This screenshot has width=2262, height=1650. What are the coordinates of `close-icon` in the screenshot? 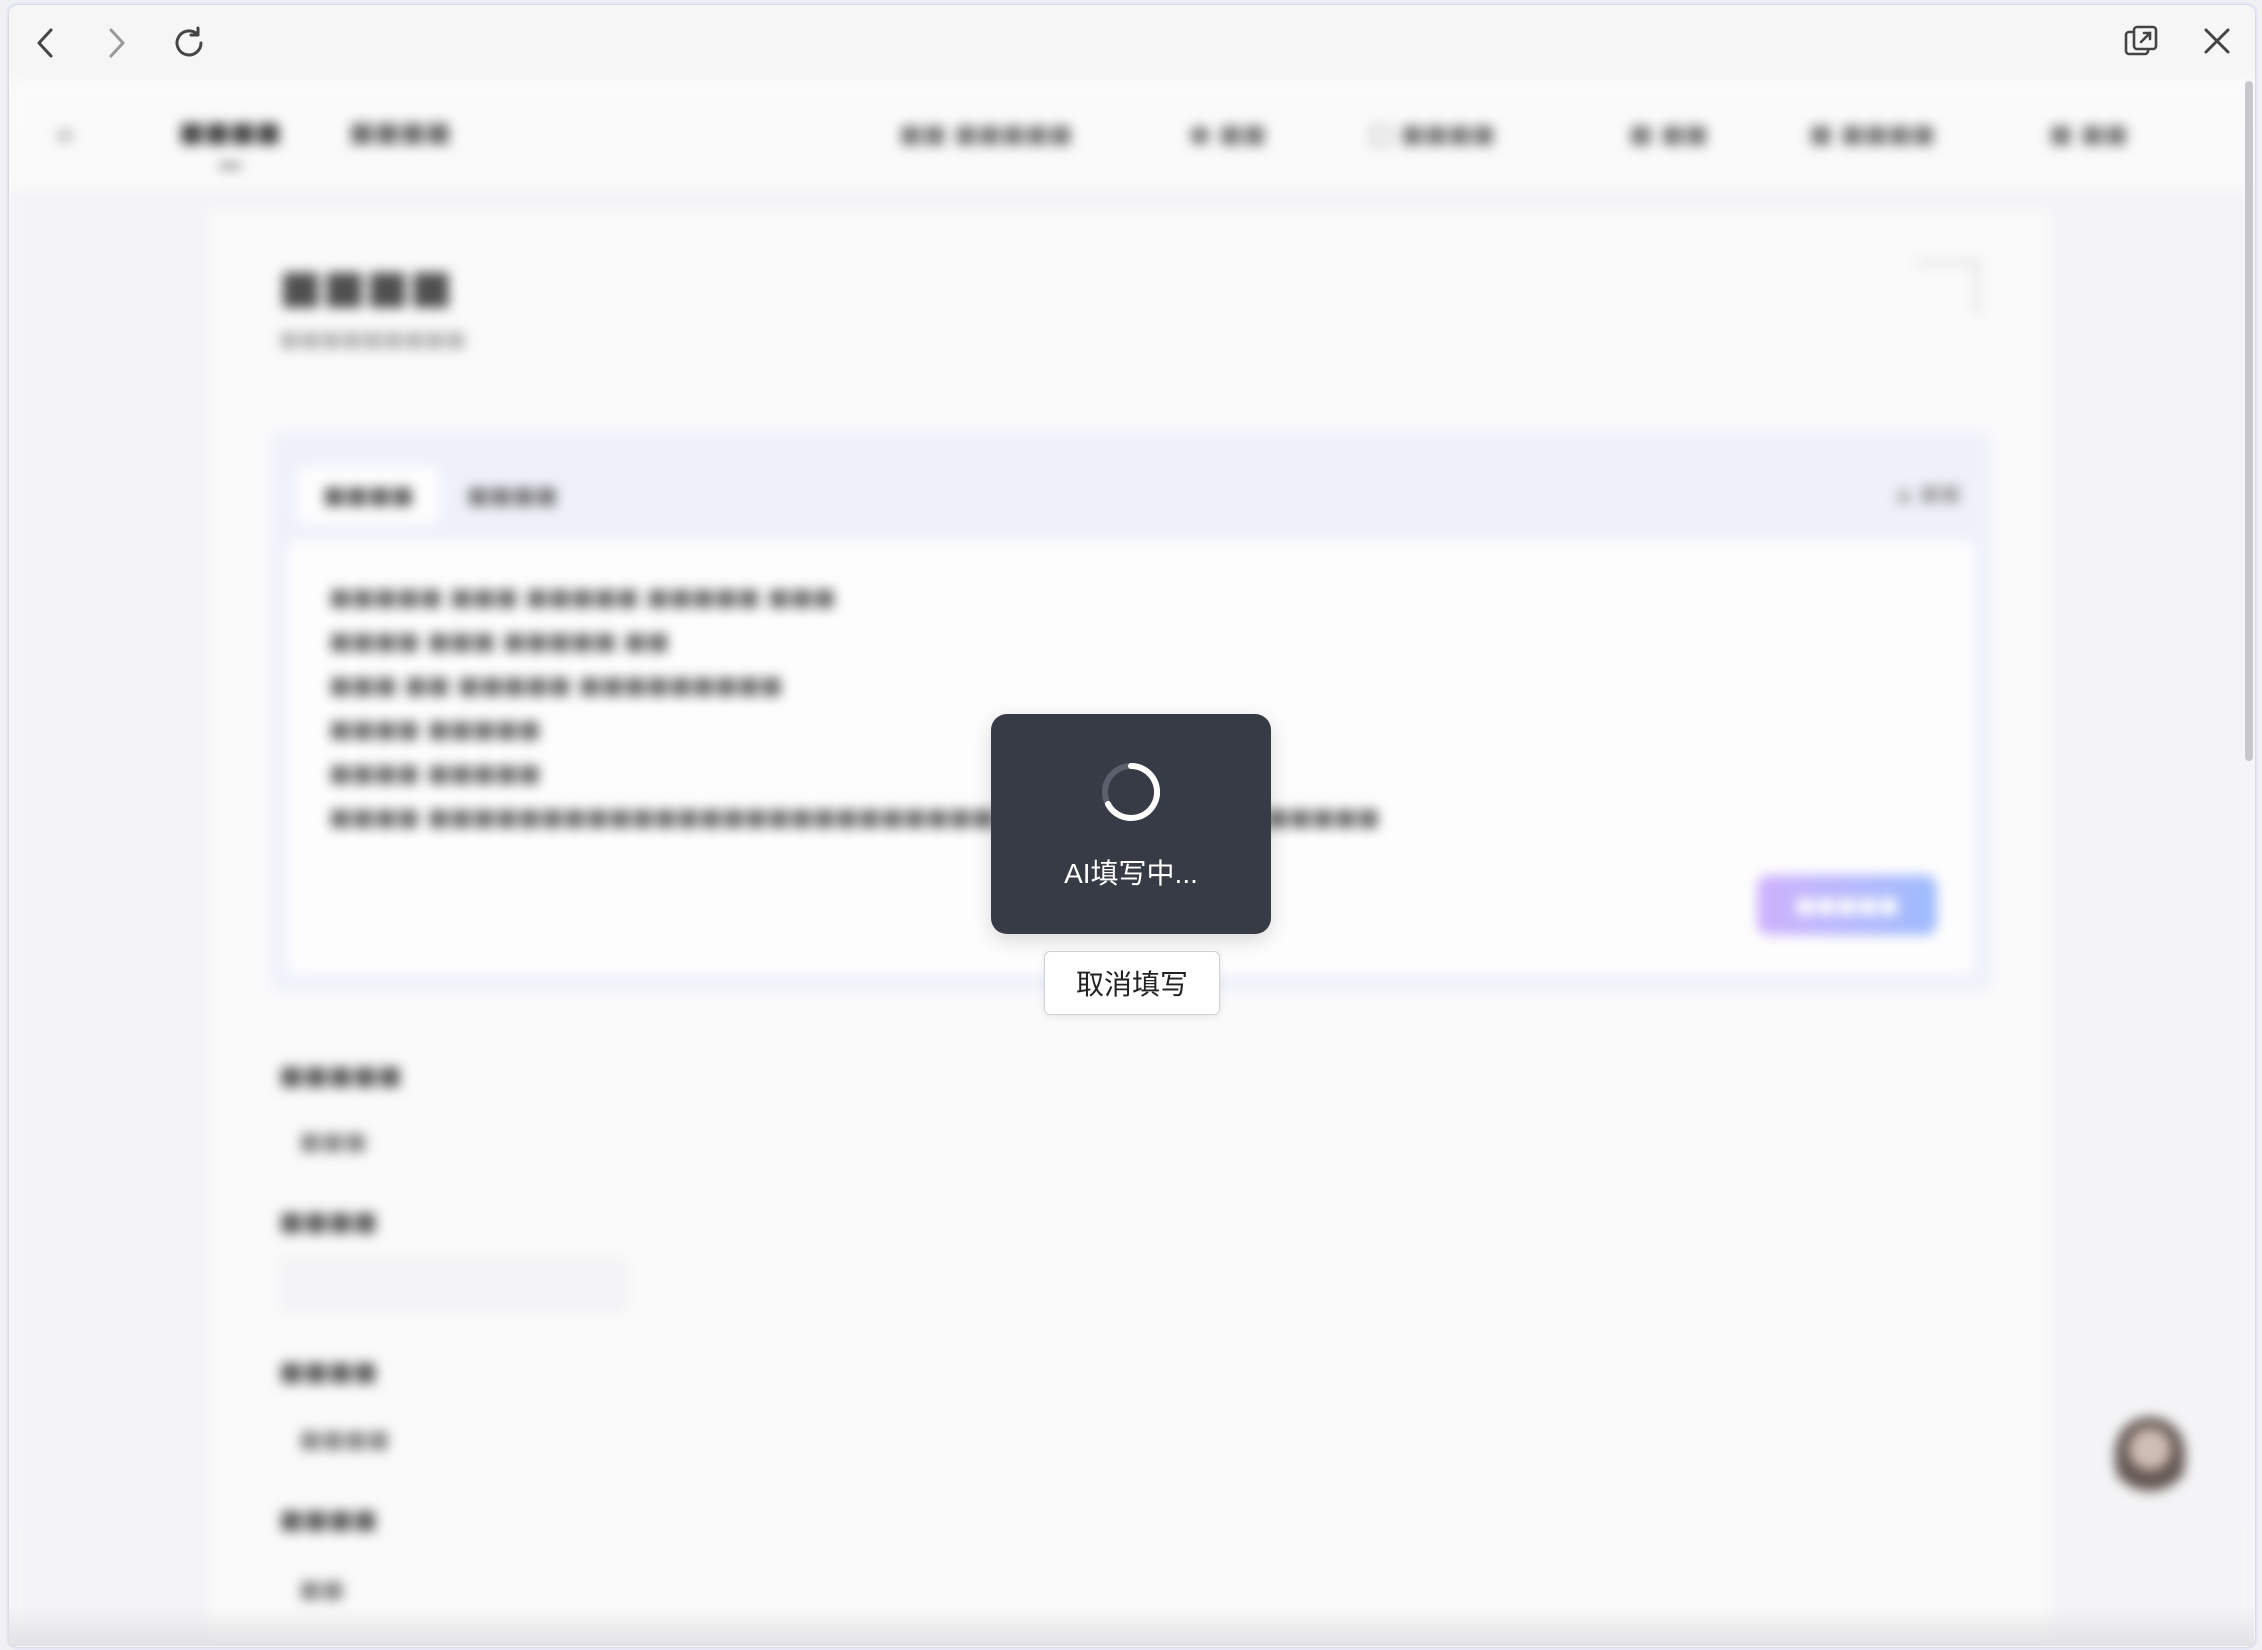 It's located at (2217, 43).